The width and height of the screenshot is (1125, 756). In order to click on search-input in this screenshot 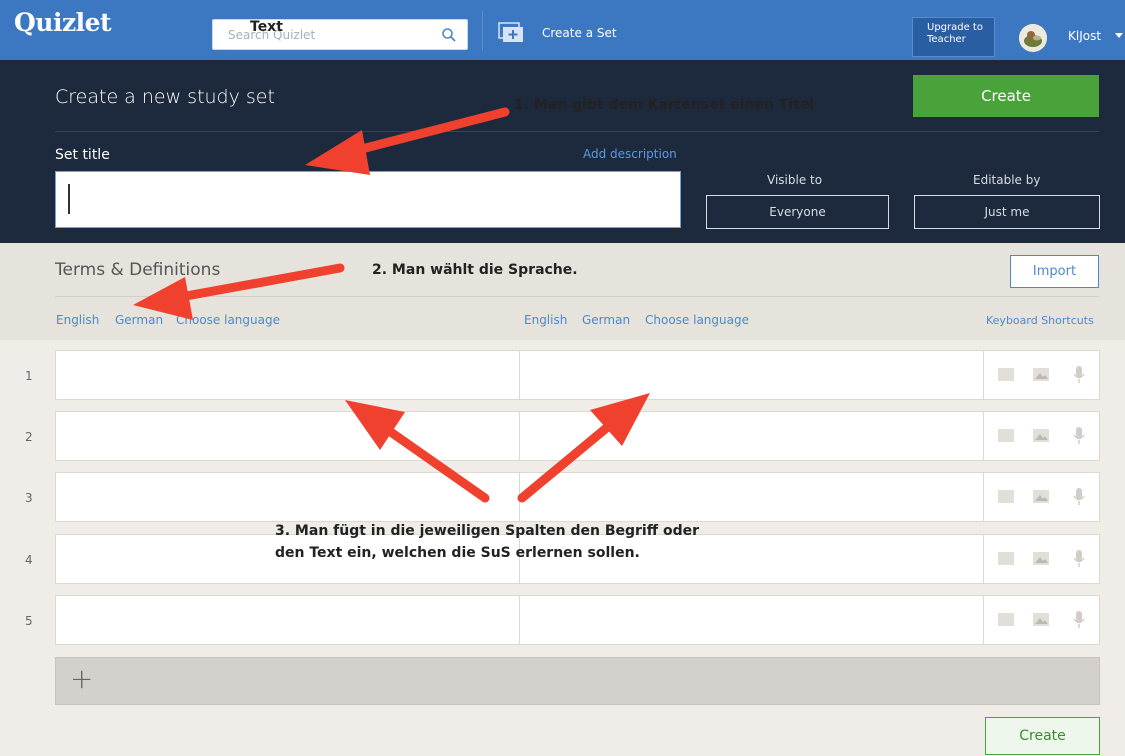, I will do `click(330, 34)`.